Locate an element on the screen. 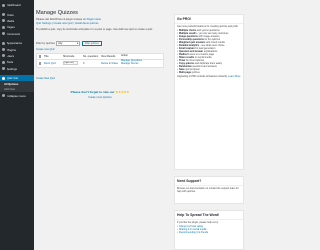  sidebar-item-label: Plugins is located at coordinates (11, 49).